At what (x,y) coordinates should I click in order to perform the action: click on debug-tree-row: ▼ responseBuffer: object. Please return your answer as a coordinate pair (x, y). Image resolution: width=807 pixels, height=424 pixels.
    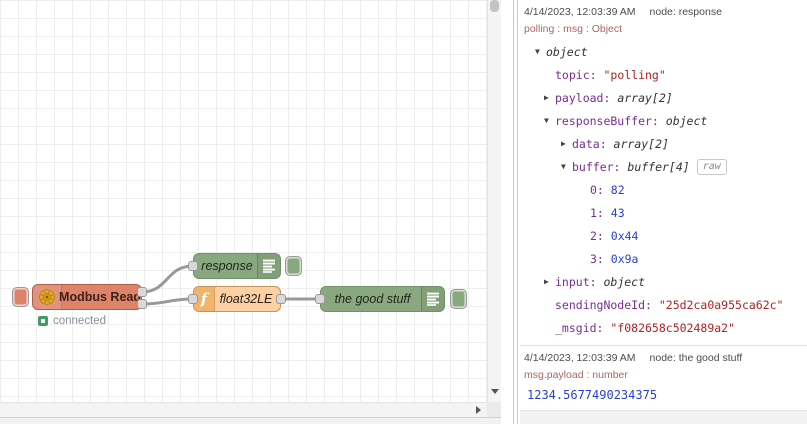
    Looking at the image, I should click on (664, 120).